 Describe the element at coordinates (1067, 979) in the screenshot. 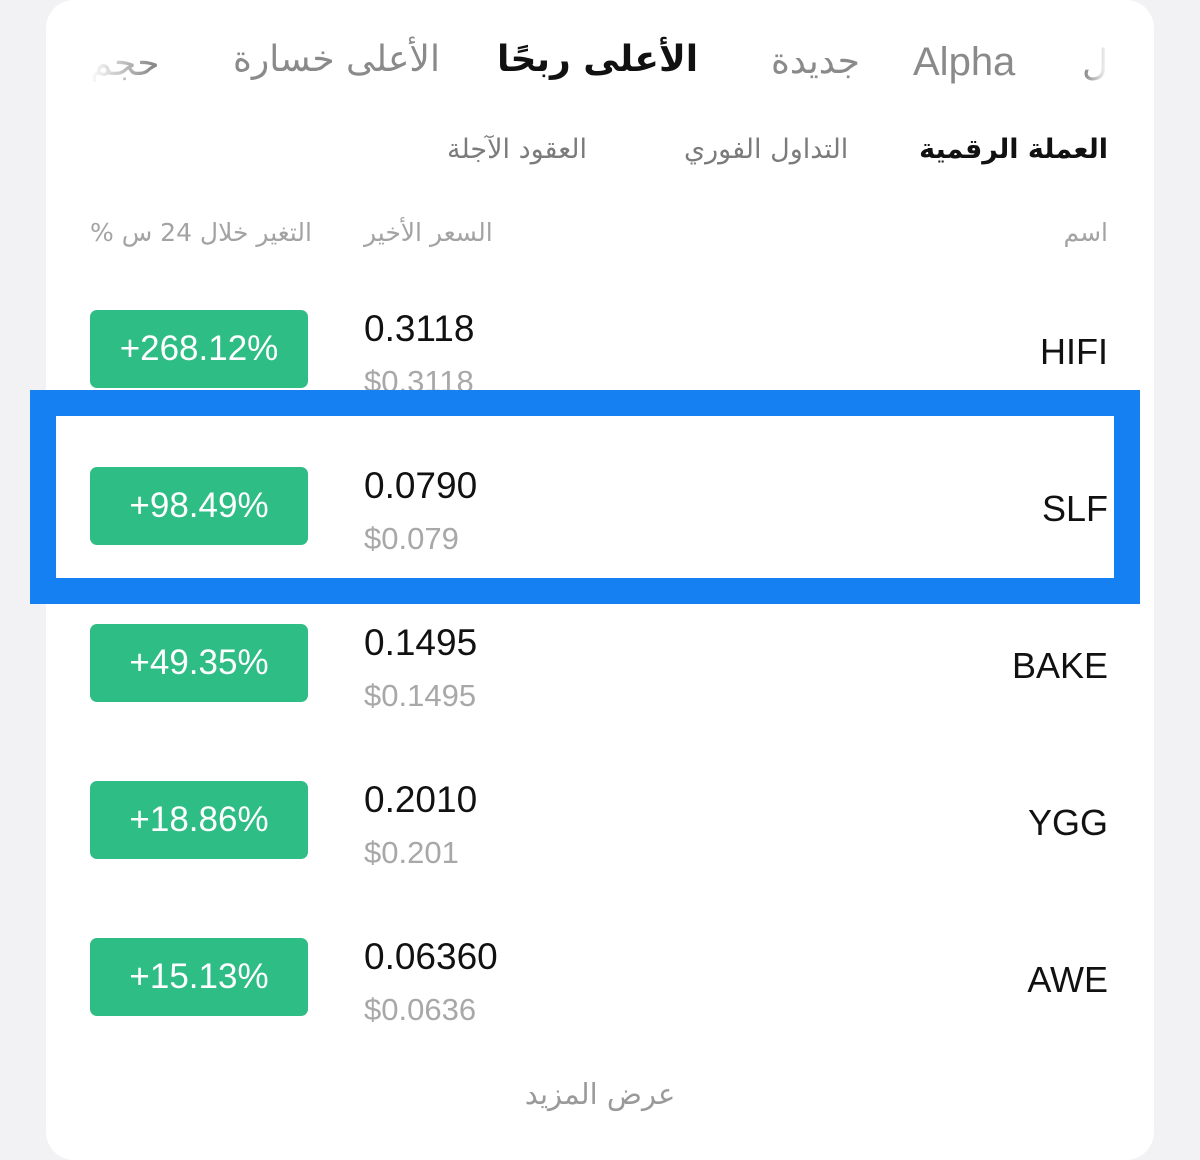

I see `pair-symbol: AWE` at that location.